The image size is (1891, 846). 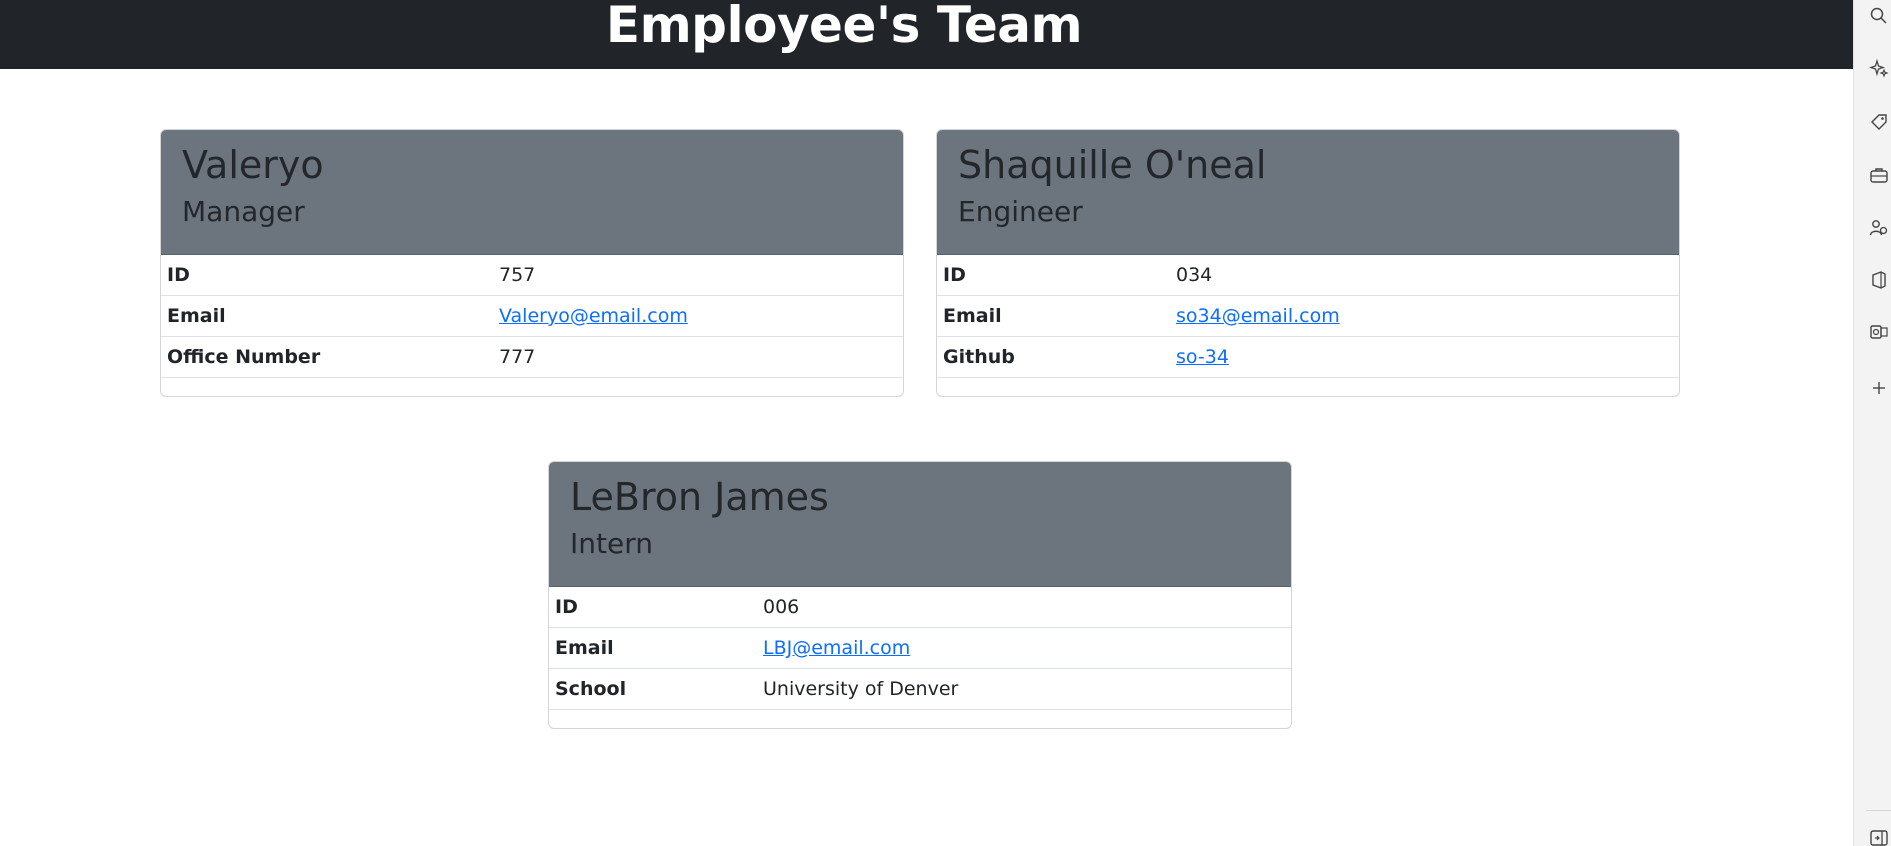 I want to click on browser-sidebar, so click(x=1872, y=423).